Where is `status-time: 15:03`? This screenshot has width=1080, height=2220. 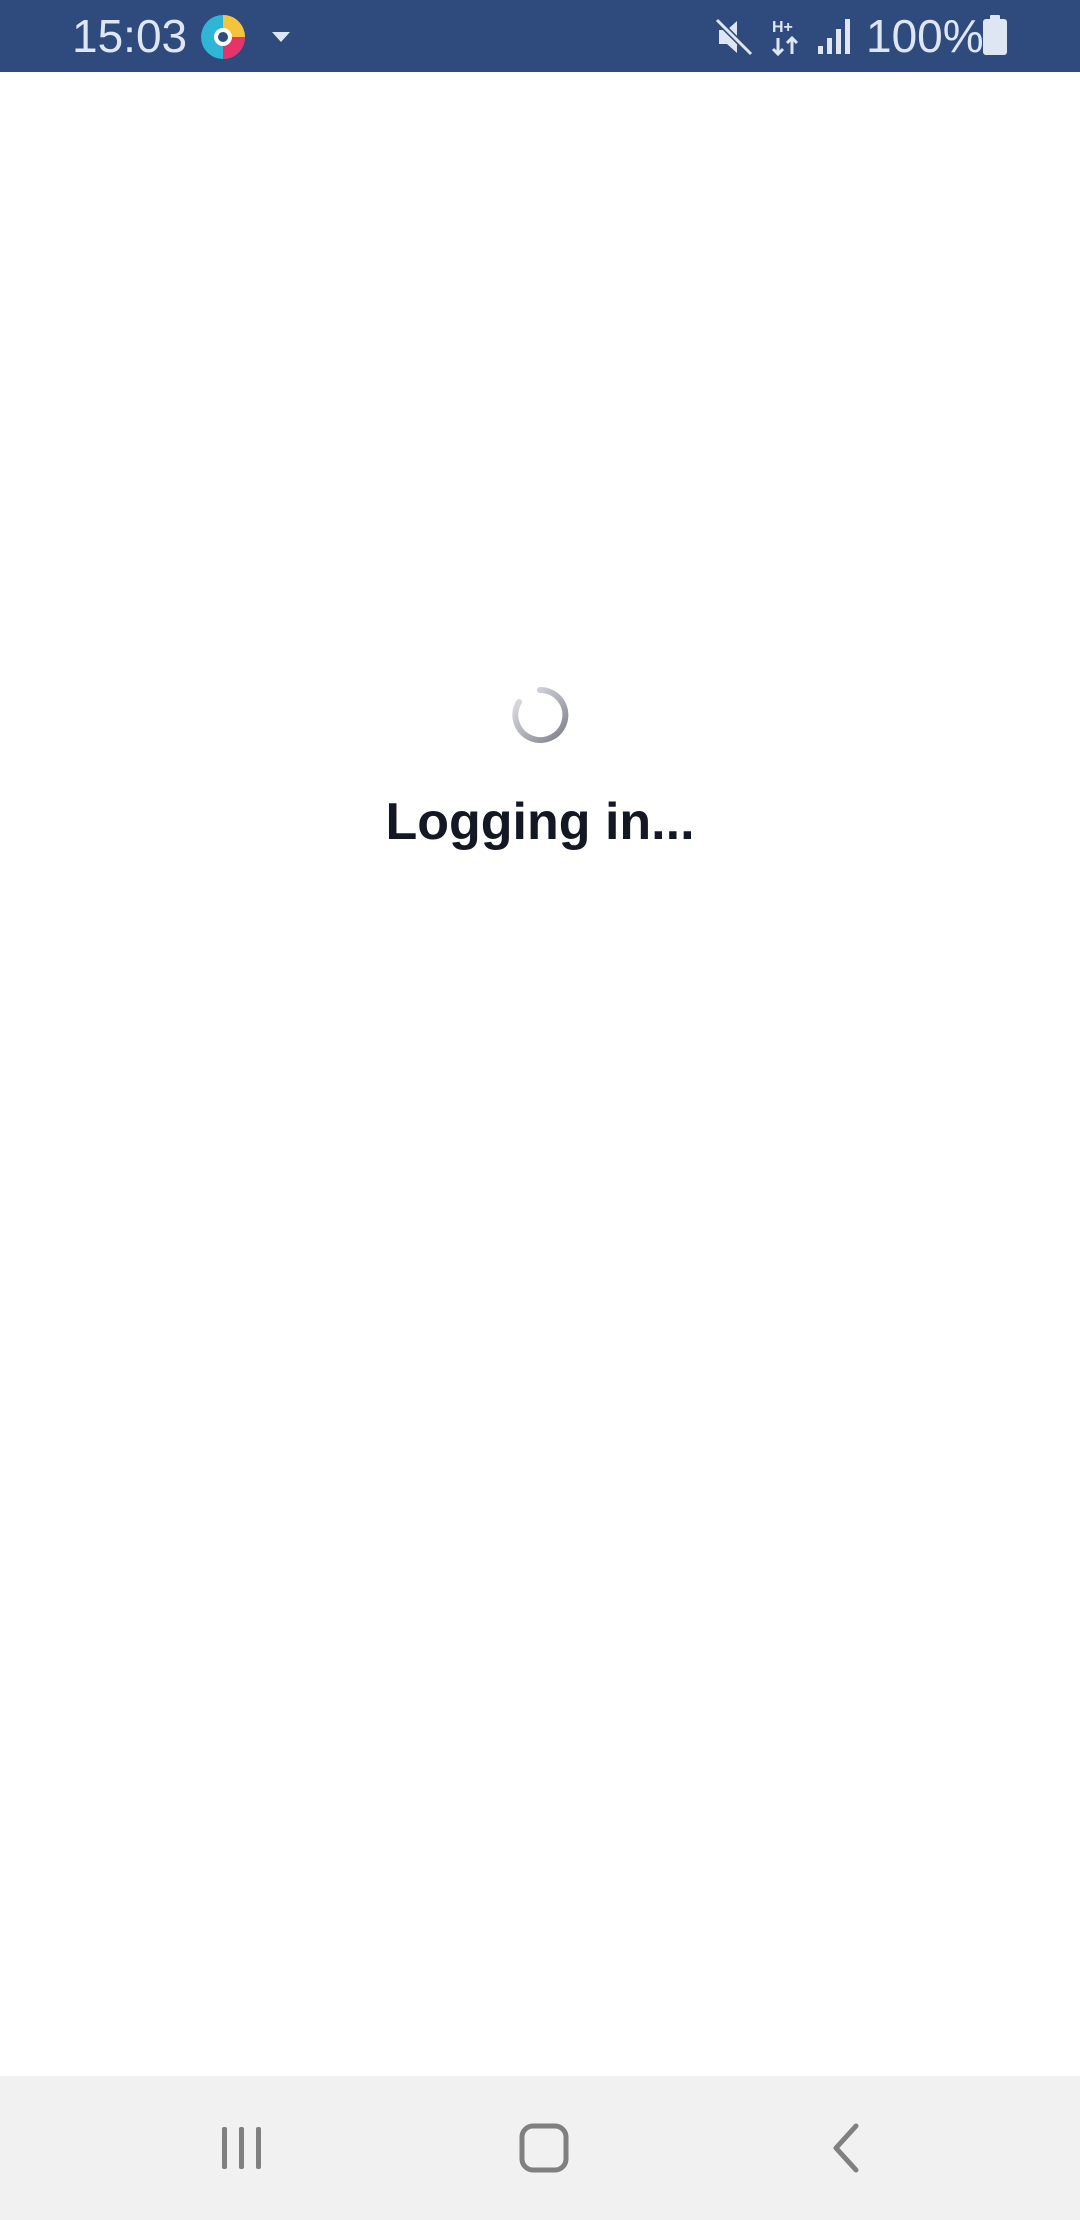 status-time: 15:03 is located at coordinates (130, 36).